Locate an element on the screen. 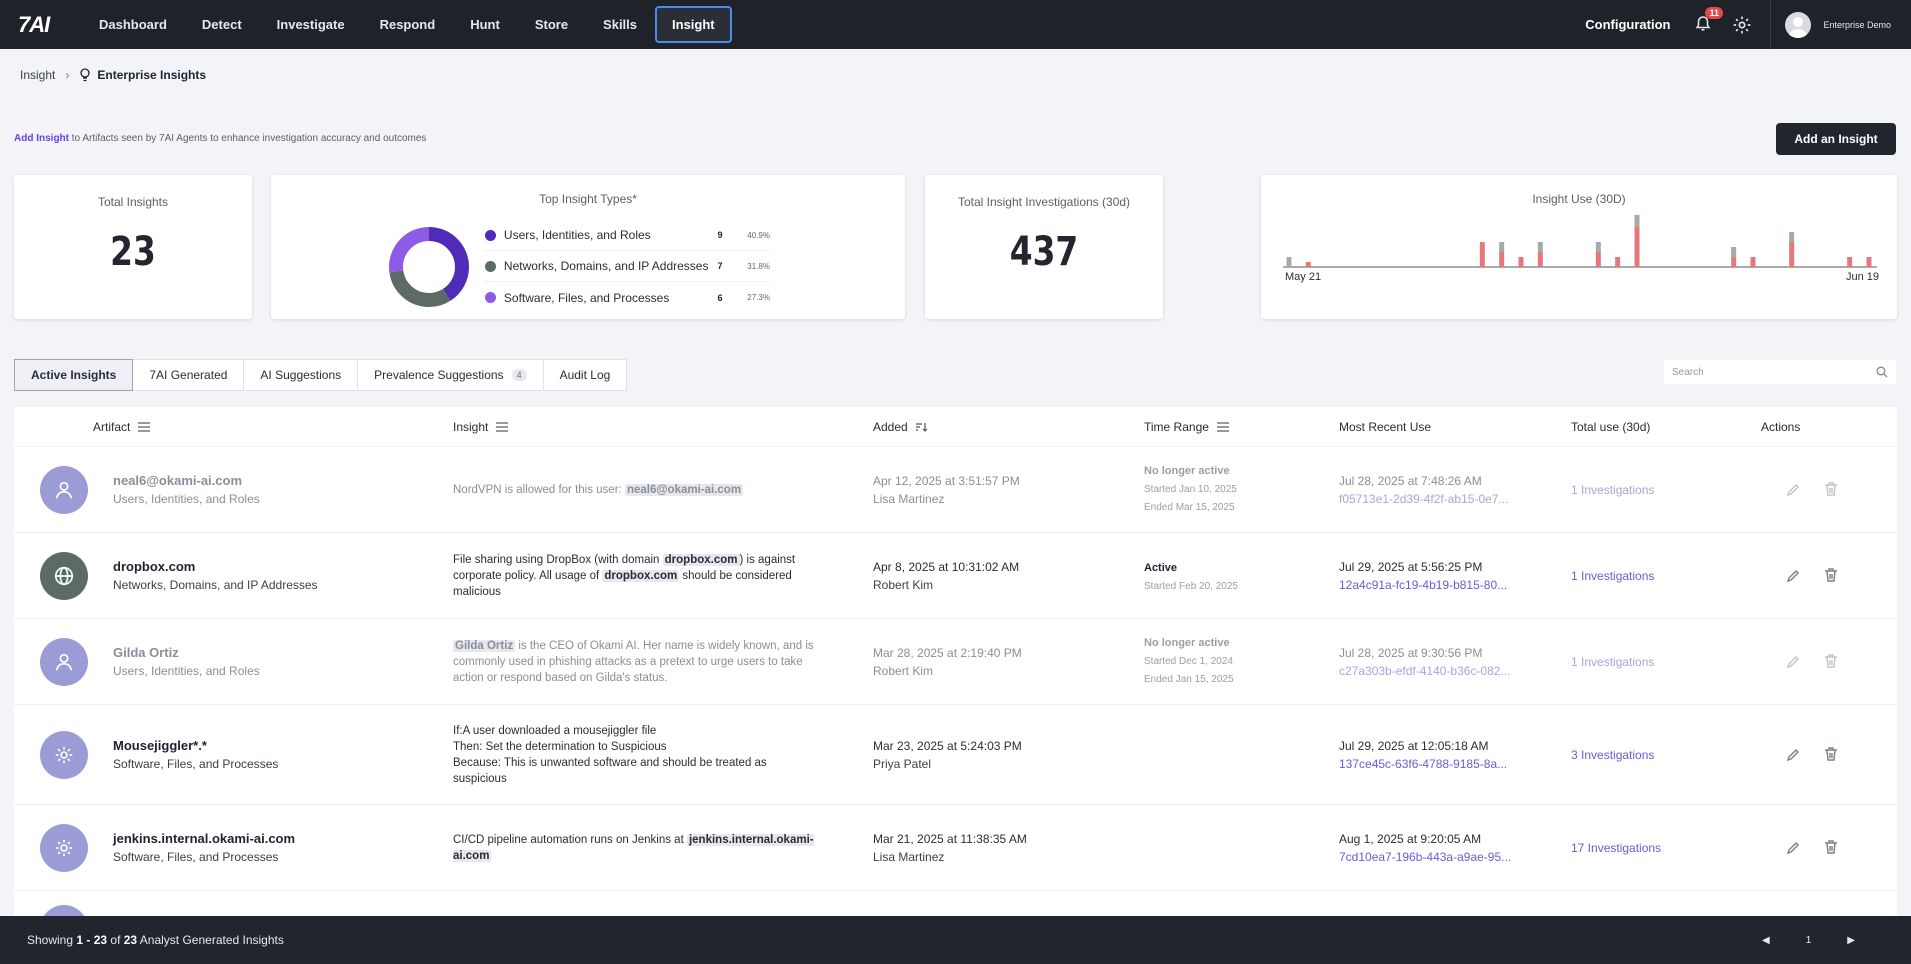  artifact-name: neal6@okami-ai.com is located at coordinates (186, 480).